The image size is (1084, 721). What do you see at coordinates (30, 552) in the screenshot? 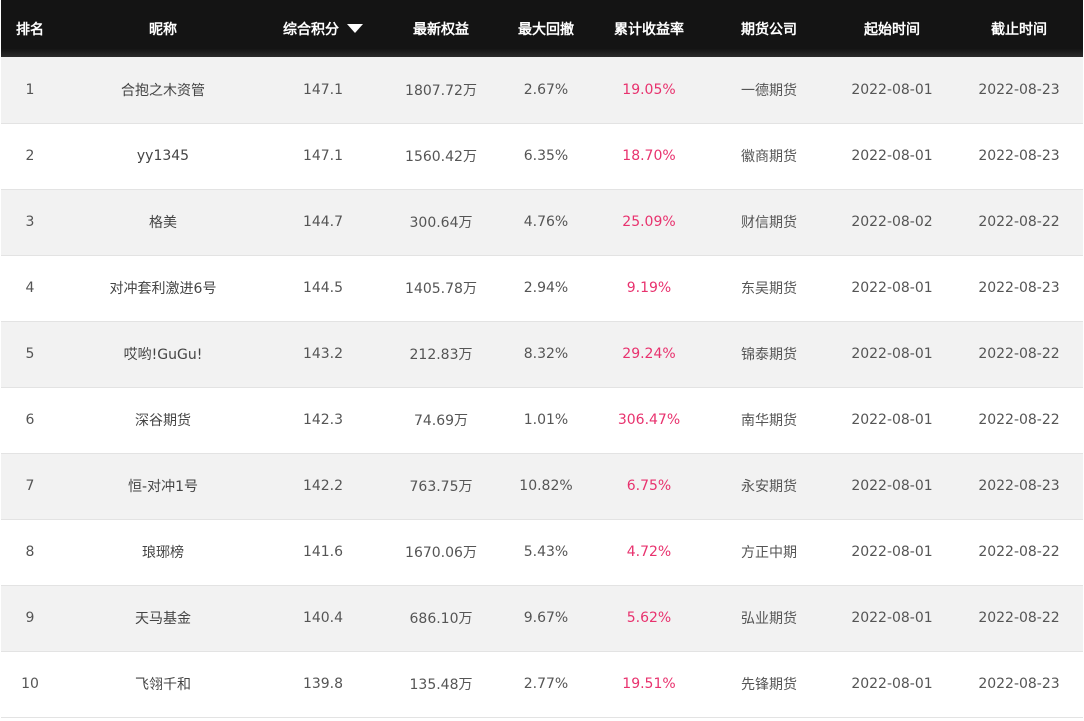
I see `rank-cell: 8` at bounding box center [30, 552].